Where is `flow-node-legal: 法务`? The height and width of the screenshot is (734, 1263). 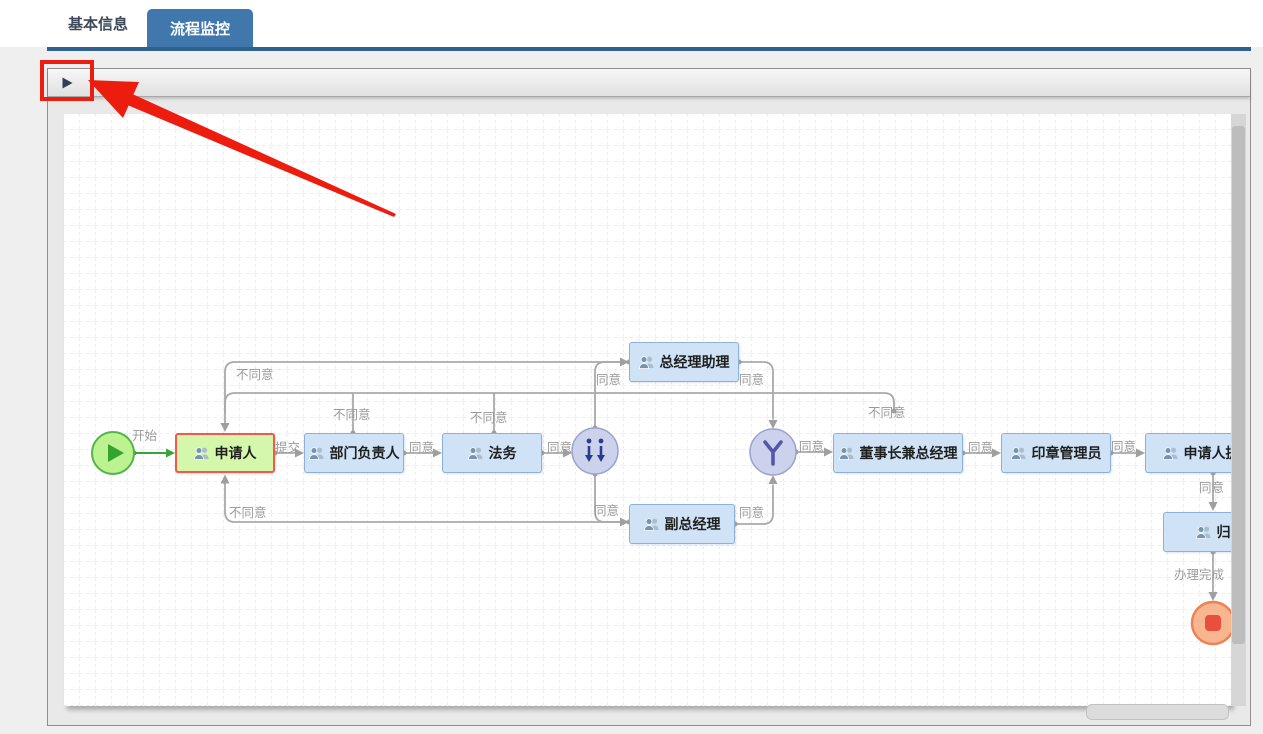 flow-node-legal: 法务 is located at coordinates (492, 453).